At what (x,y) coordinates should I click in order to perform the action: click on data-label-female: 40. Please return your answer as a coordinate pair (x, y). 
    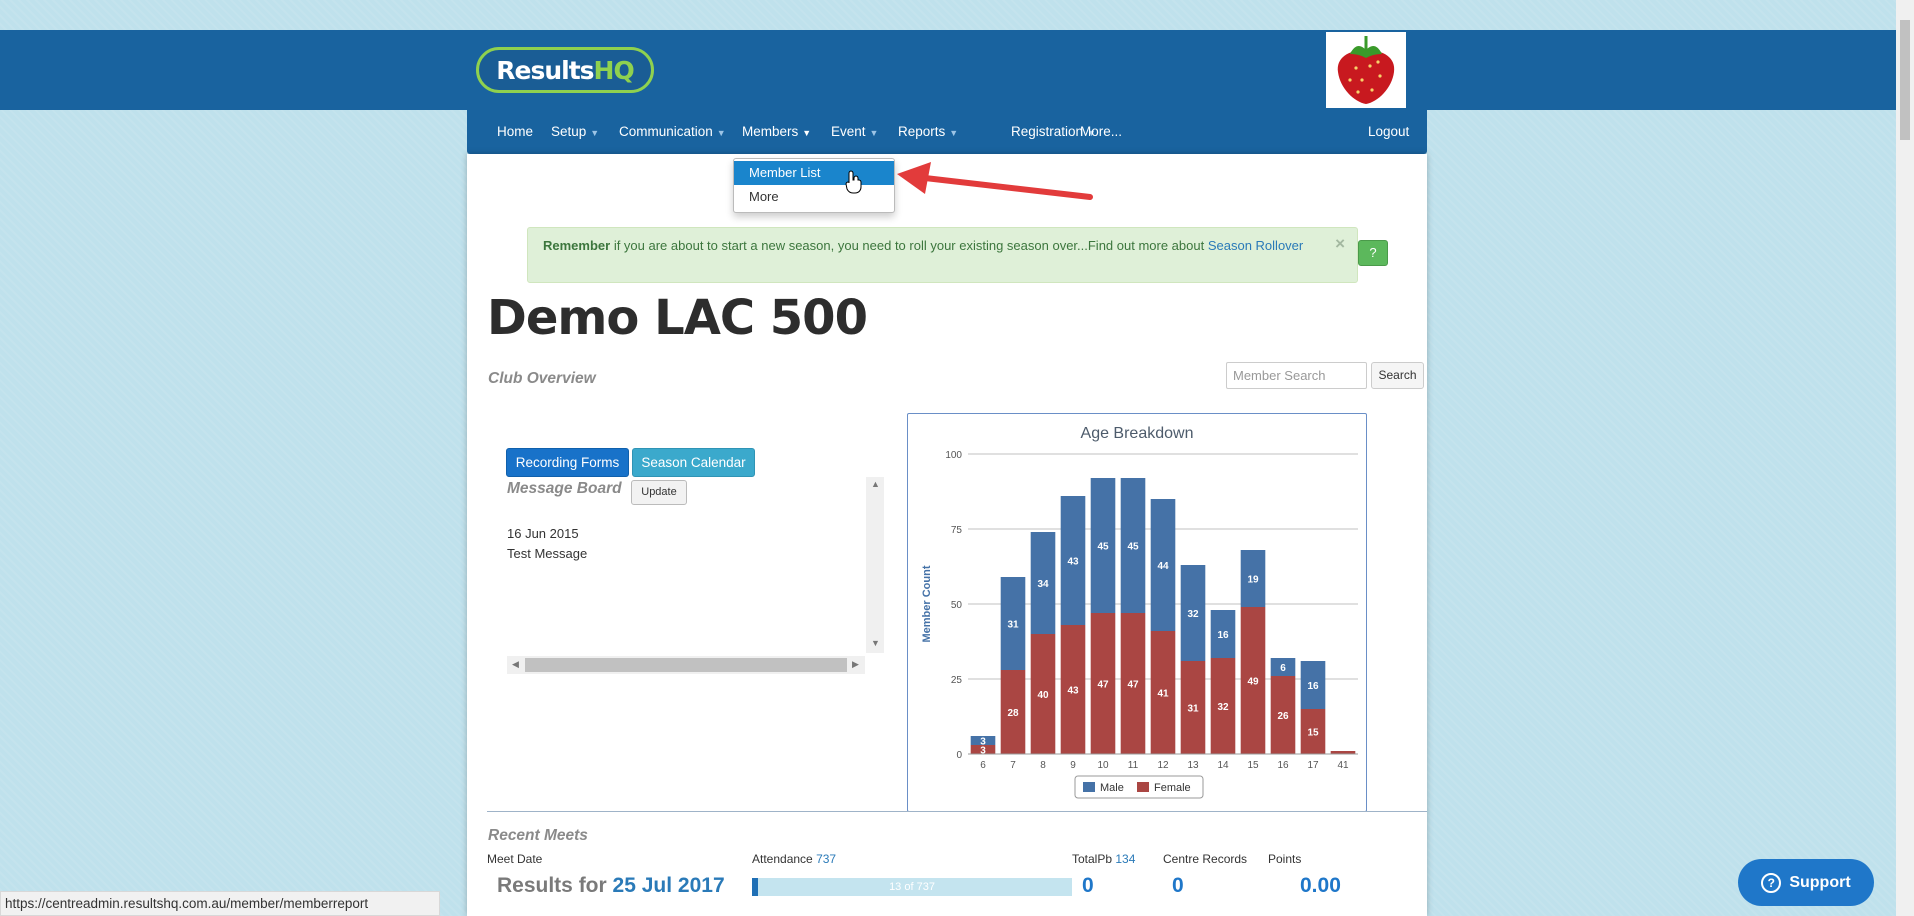
    Looking at the image, I should click on (1043, 695).